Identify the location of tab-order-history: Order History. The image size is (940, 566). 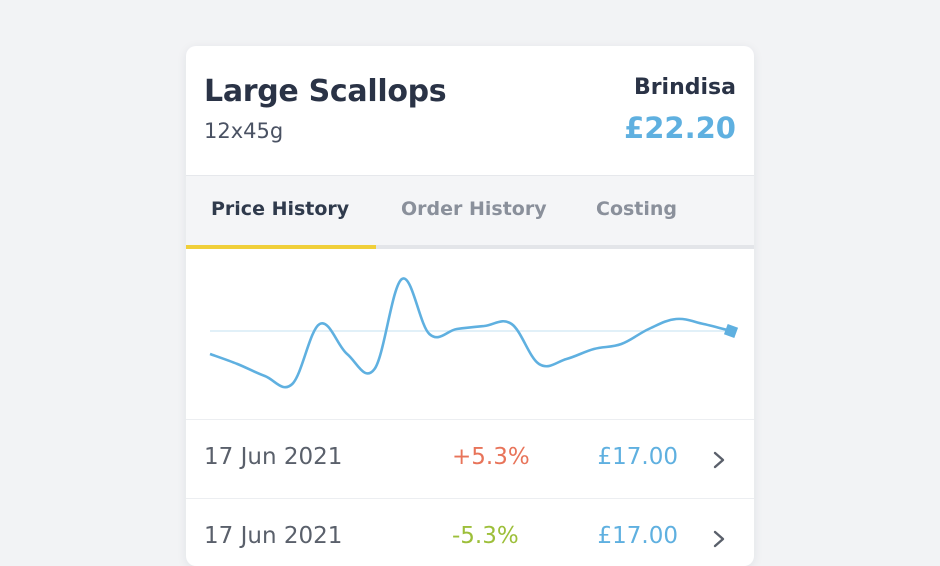
(474, 209).